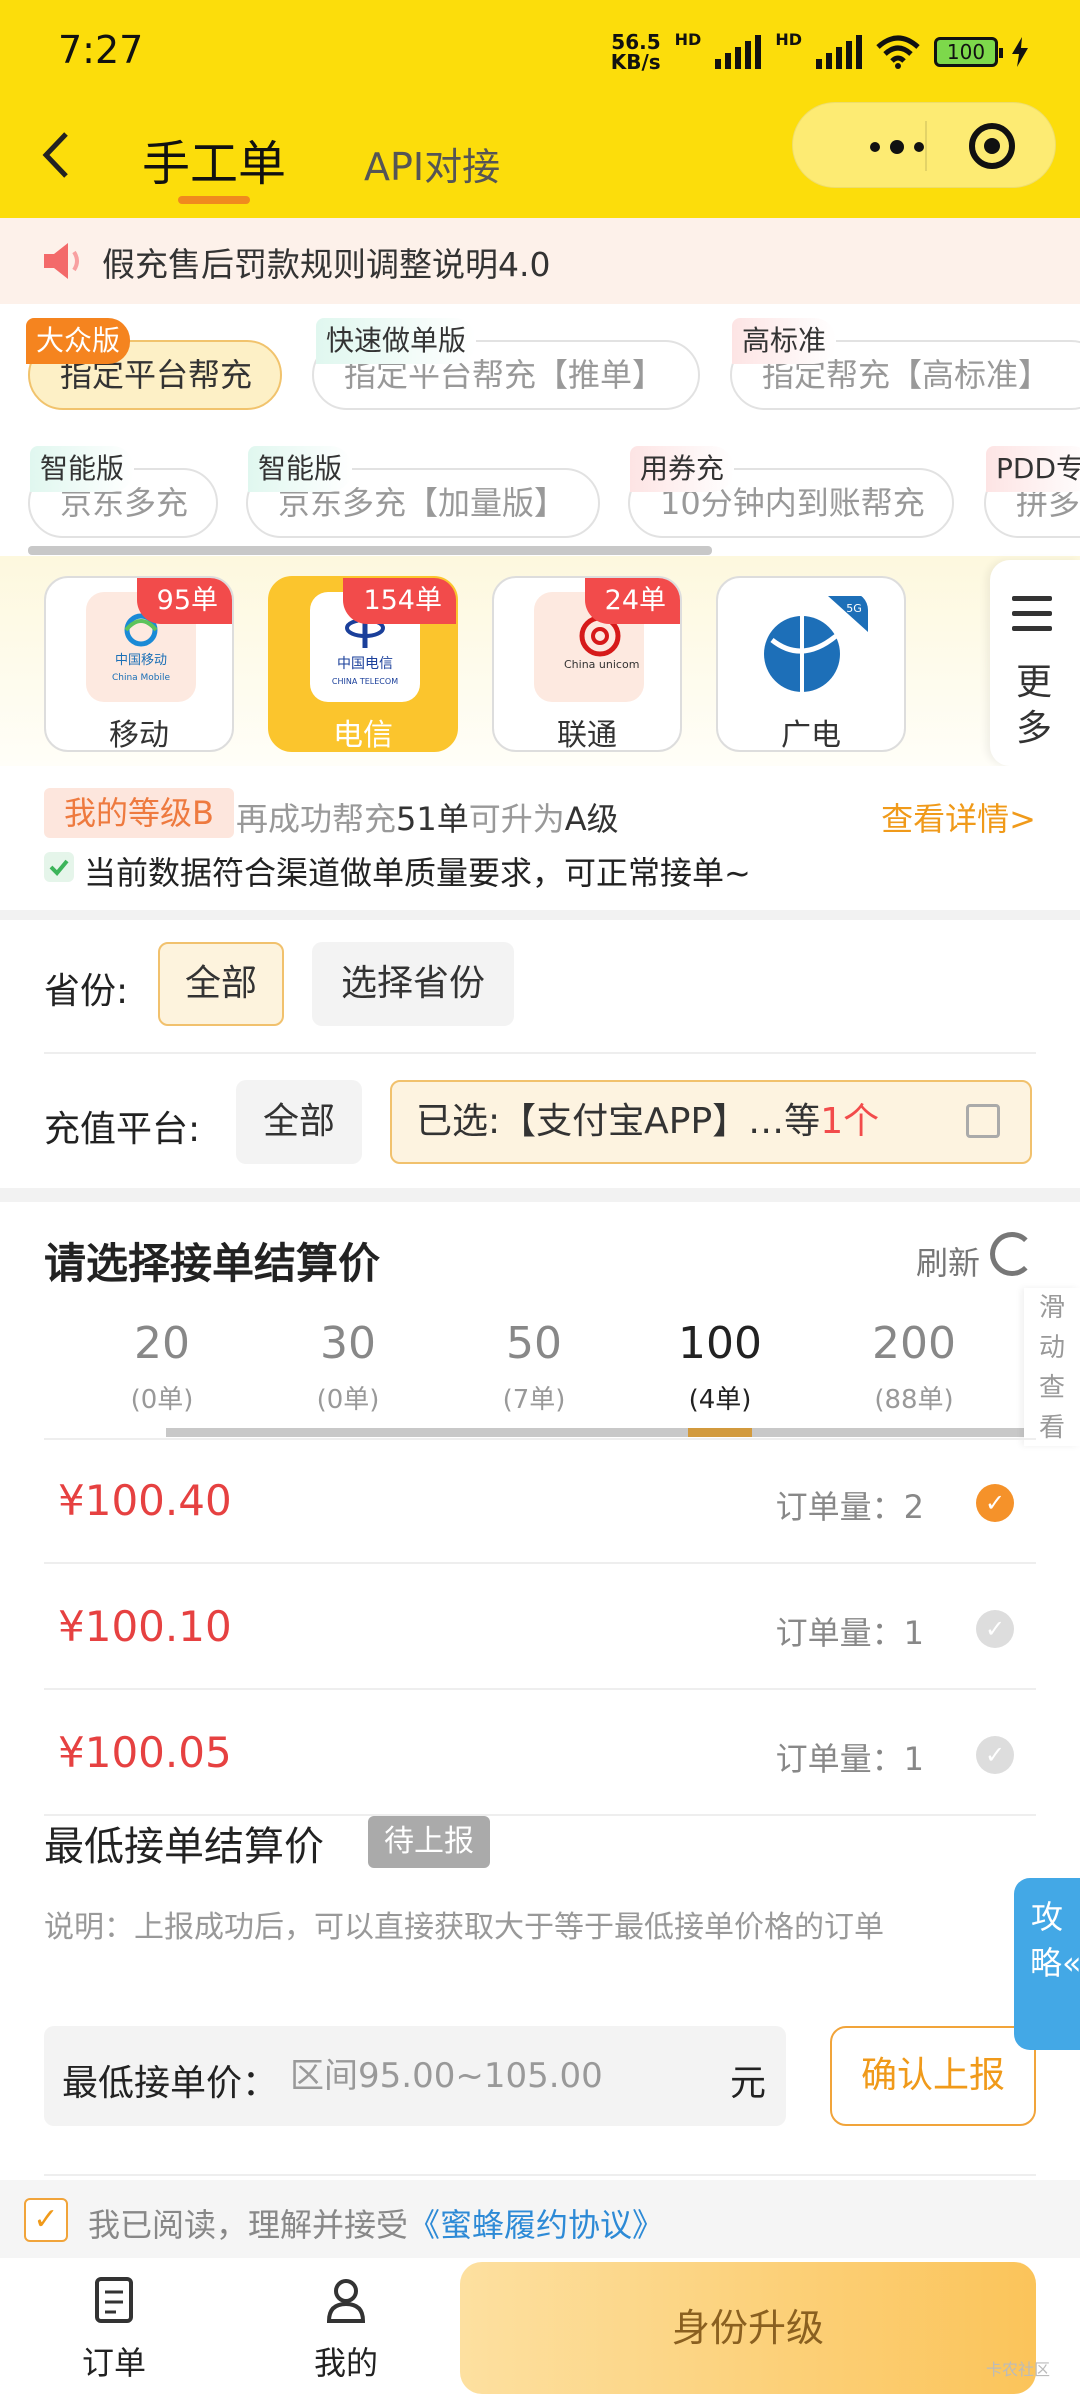 The image size is (1080, 2400). I want to click on tab-manual-order: 手工单, so click(214, 159).